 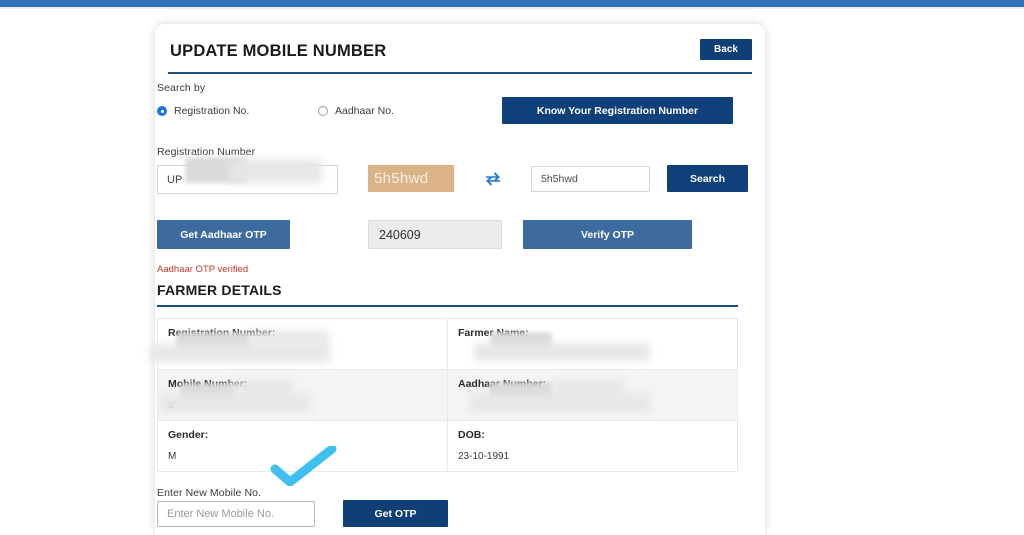 What do you see at coordinates (395, 513) in the screenshot?
I see `get-otp-button: Get OTP` at bounding box center [395, 513].